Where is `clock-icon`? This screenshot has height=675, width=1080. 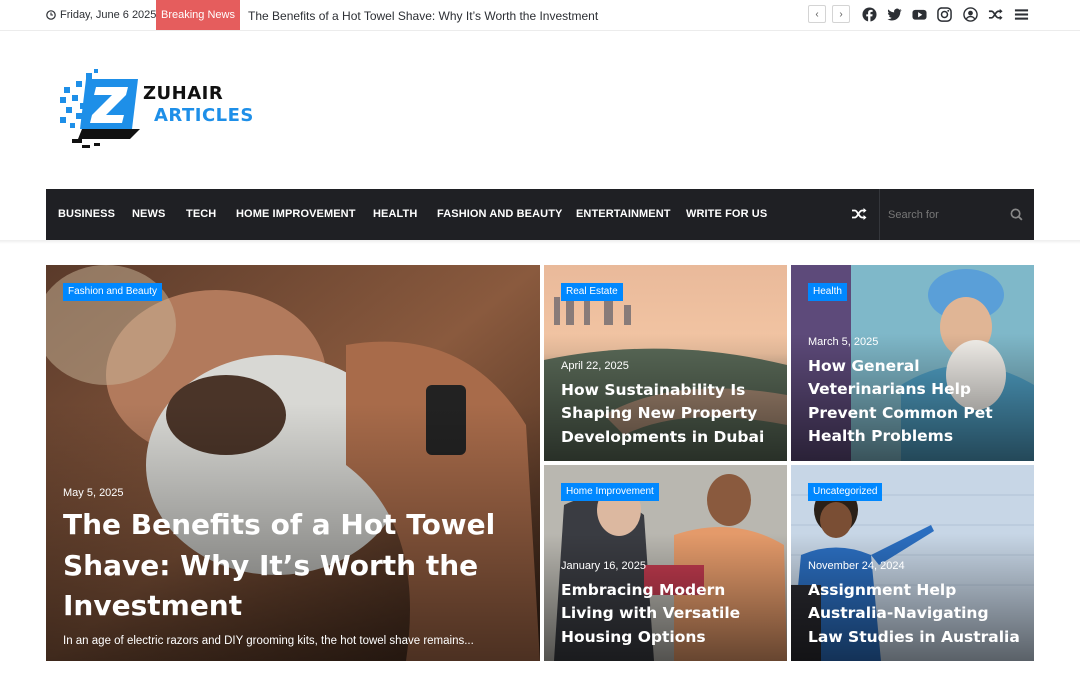
clock-icon is located at coordinates (51, 15).